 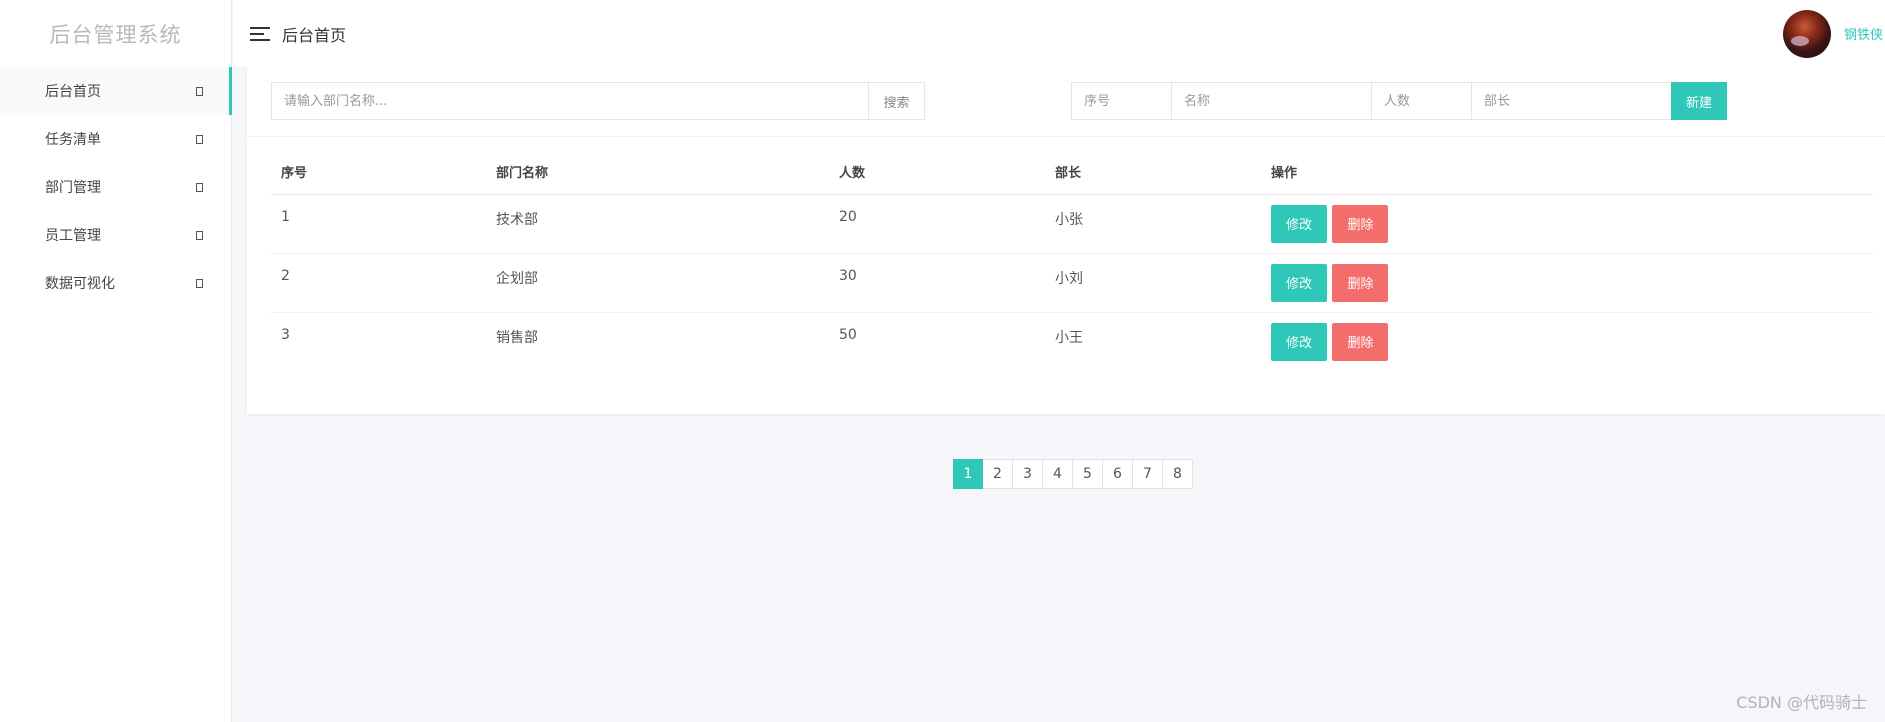 What do you see at coordinates (1059, 33) in the screenshot?
I see `top-header: 后台首页 钢铁侠` at bounding box center [1059, 33].